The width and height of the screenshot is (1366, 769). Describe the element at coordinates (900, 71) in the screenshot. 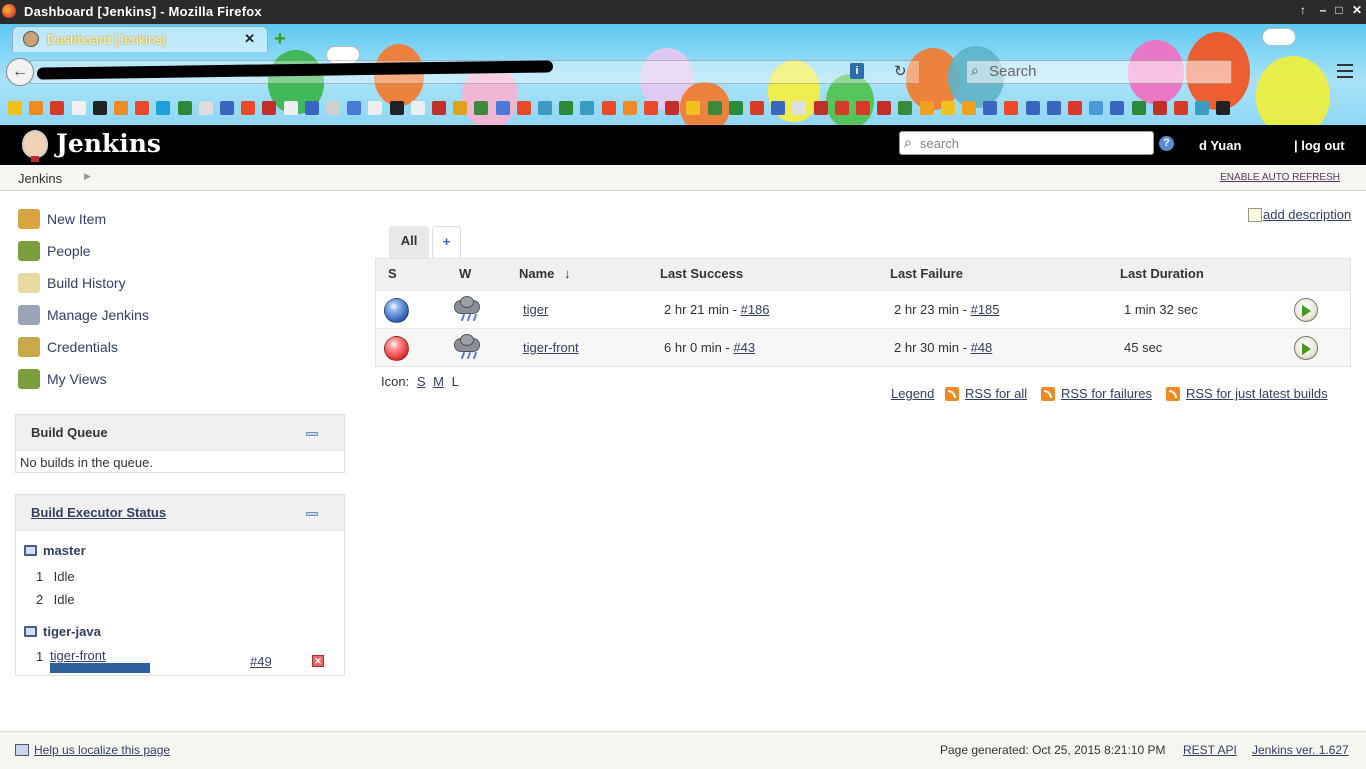

I see `reload-icon: ↻` at that location.